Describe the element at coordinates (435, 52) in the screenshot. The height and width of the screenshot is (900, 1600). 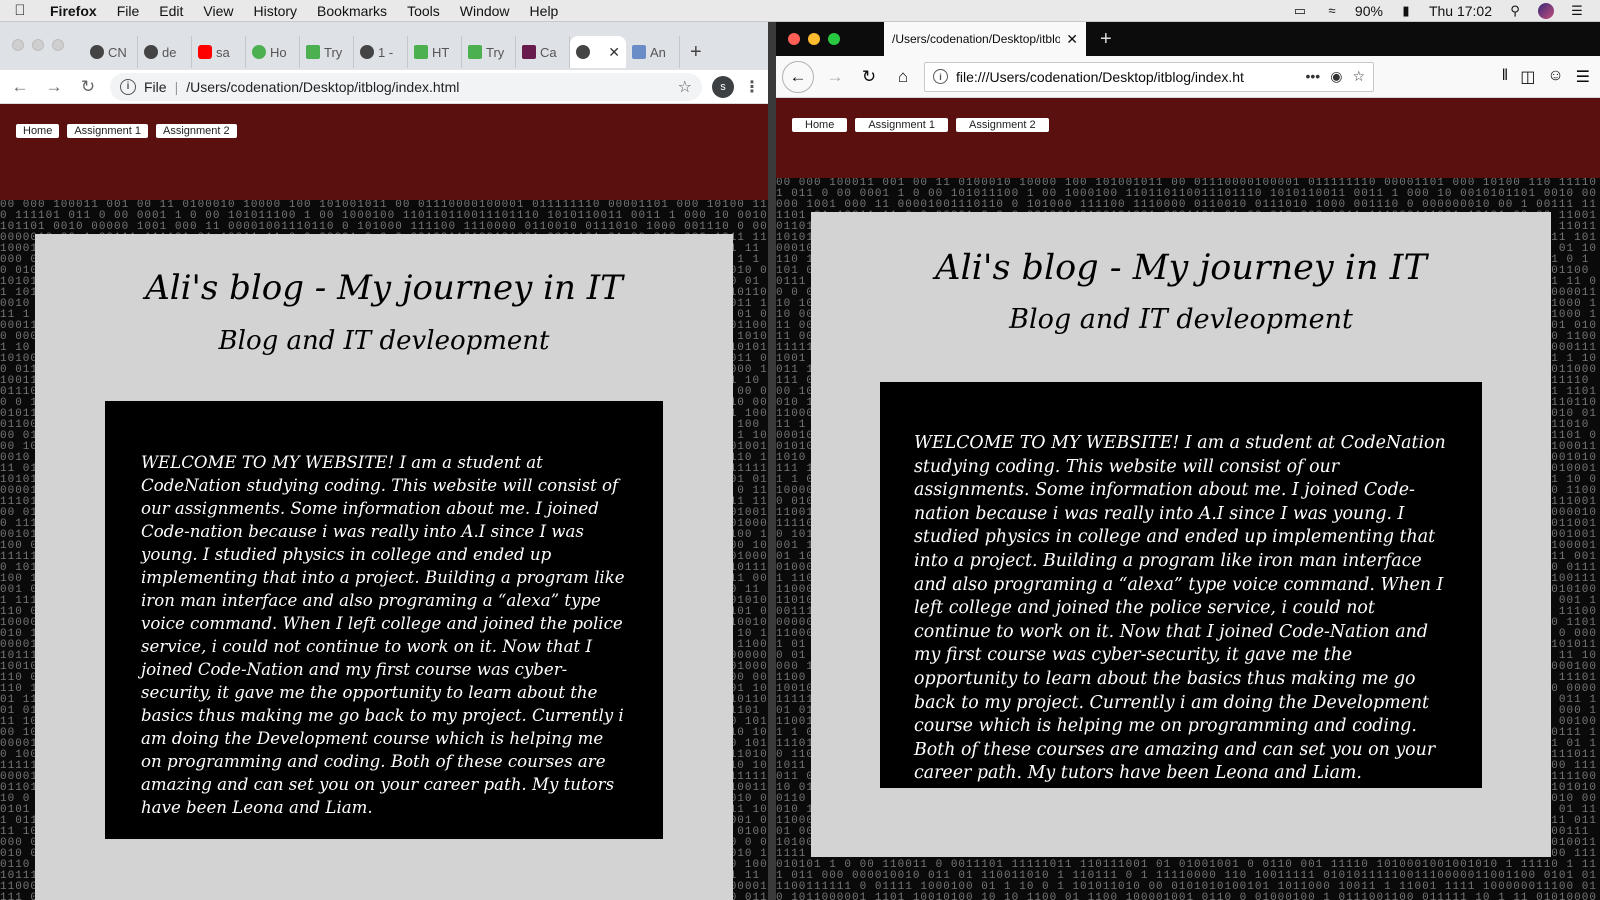
I see `chrome-tab: HT` at that location.